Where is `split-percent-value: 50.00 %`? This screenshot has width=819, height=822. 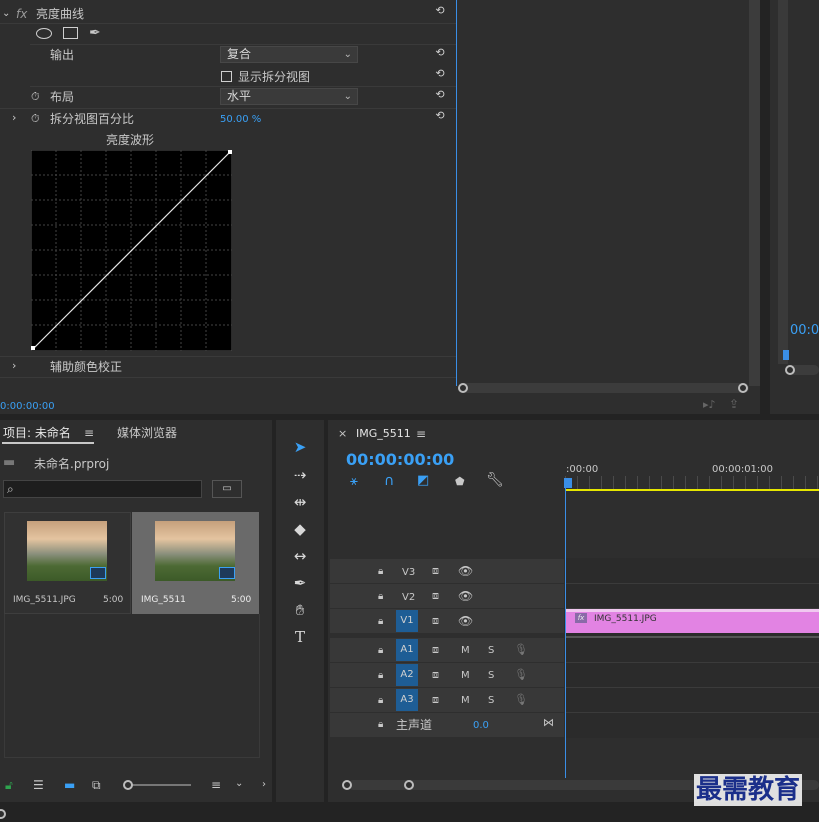 split-percent-value: 50.00 % is located at coordinates (240, 120).